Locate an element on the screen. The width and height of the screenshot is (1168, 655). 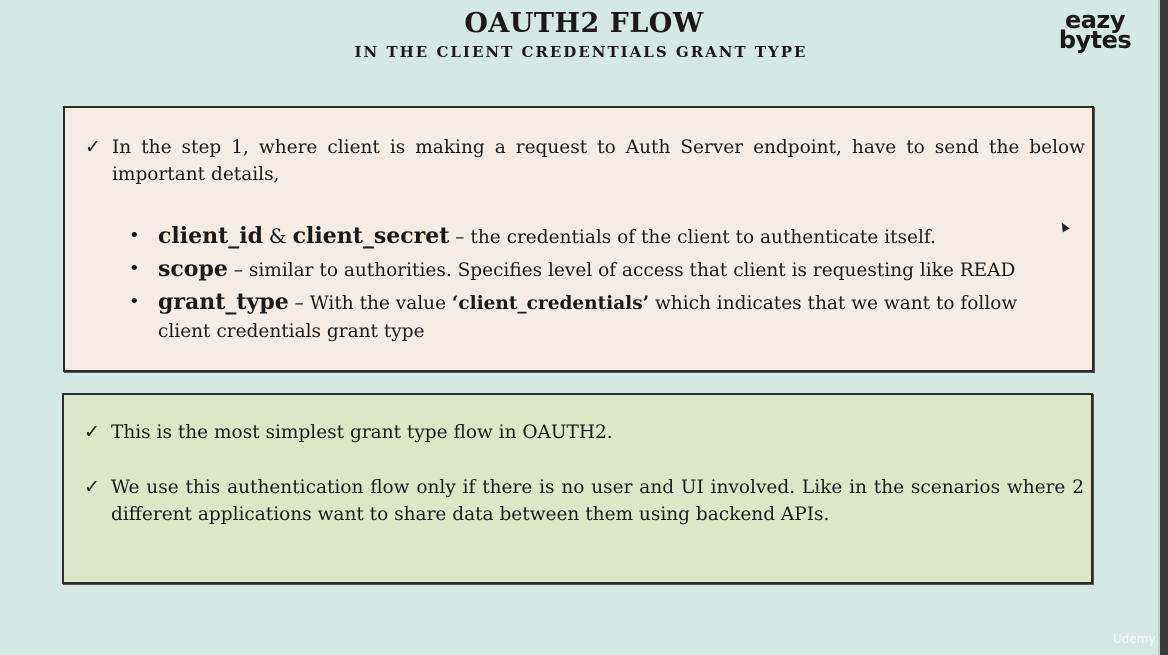
term-client-id: client_id is located at coordinates (211, 236).